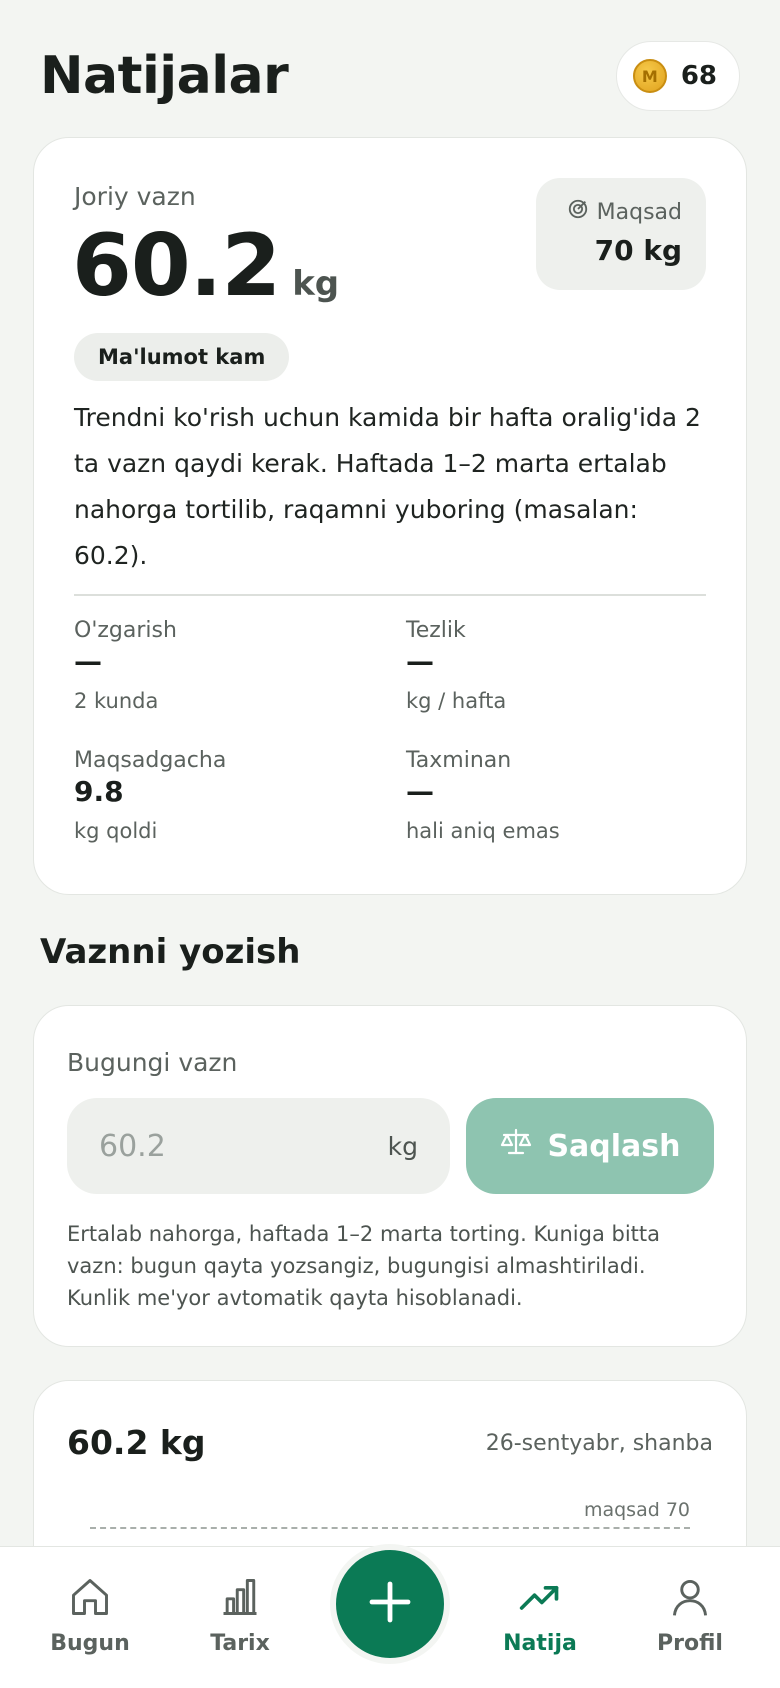 The image size is (780, 1688). Describe the element at coordinates (152, 1062) in the screenshot. I see `weight-input-label: Bugungi vazn` at that location.